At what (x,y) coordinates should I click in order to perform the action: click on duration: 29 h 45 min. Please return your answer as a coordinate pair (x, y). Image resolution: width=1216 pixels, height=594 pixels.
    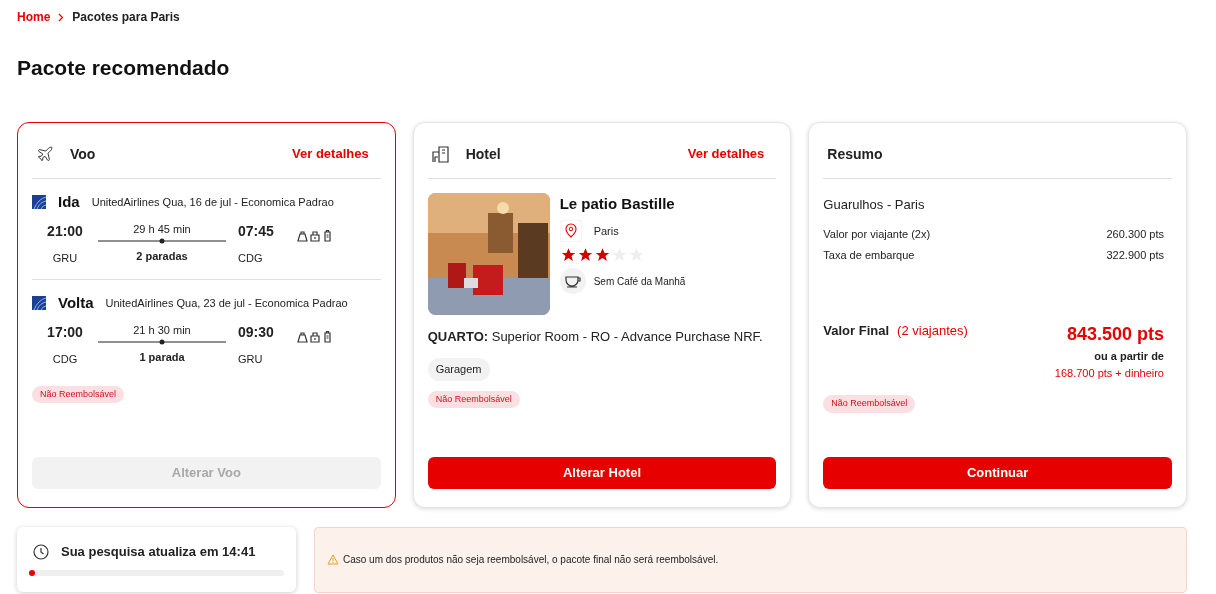
    Looking at the image, I should click on (162, 229).